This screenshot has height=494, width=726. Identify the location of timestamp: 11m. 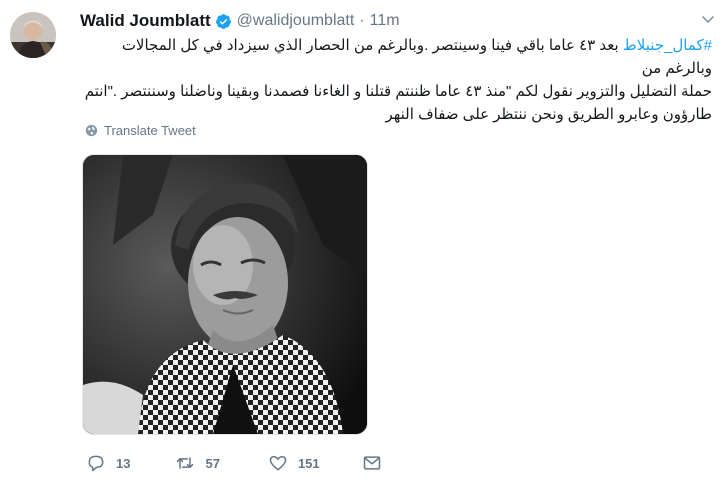
(385, 21).